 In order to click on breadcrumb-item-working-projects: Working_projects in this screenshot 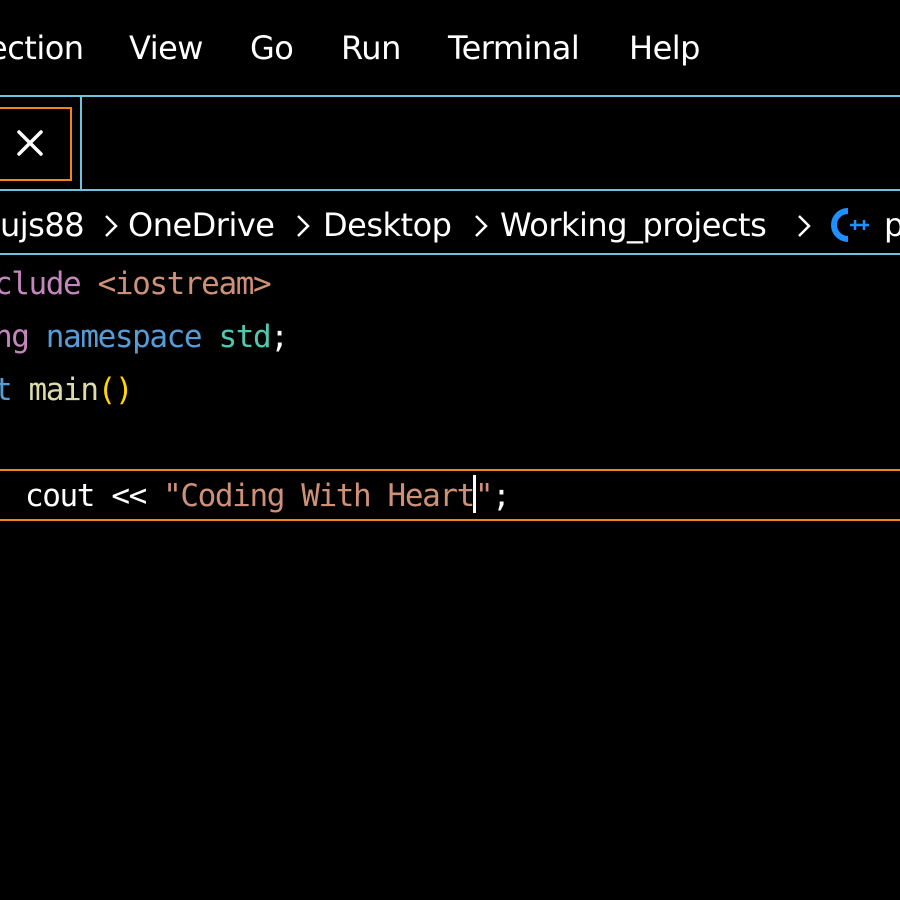, I will do `click(633, 225)`.